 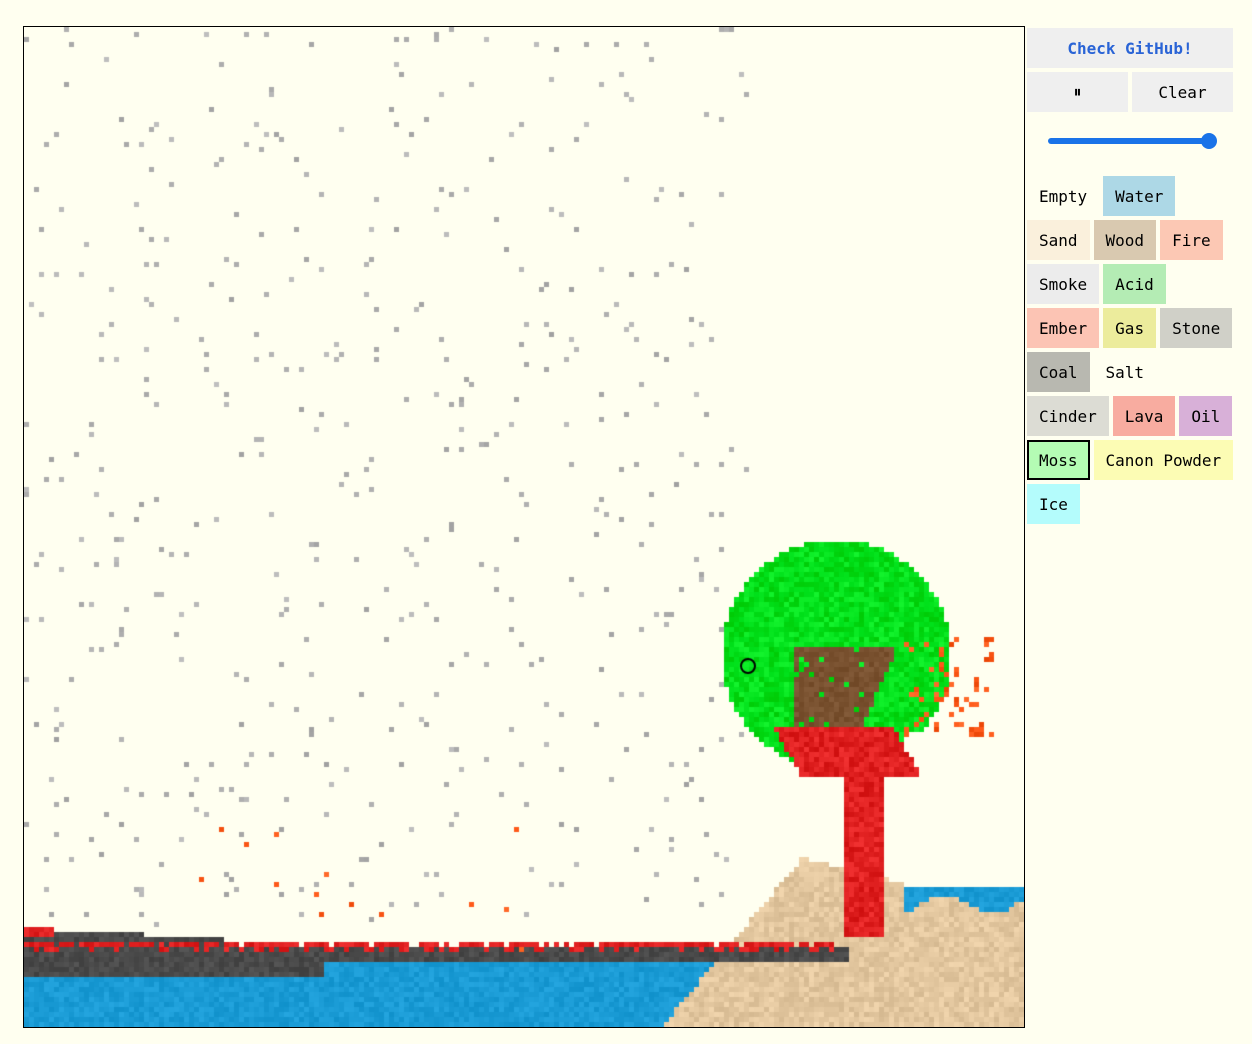 What do you see at coordinates (1206, 416) in the screenshot?
I see `element-button-oil: Oil` at bounding box center [1206, 416].